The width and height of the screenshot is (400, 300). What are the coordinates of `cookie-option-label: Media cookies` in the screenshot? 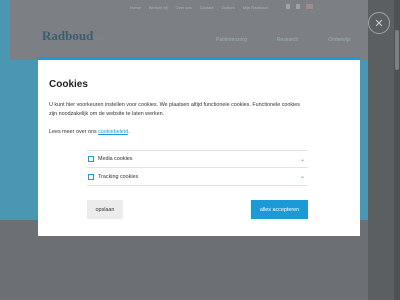 It's located at (115, 159).